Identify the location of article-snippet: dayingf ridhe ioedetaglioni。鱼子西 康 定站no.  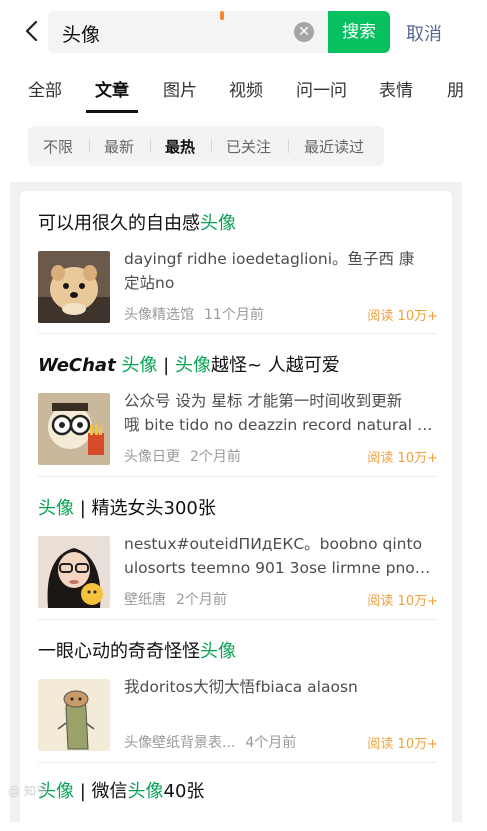
(269, 271).